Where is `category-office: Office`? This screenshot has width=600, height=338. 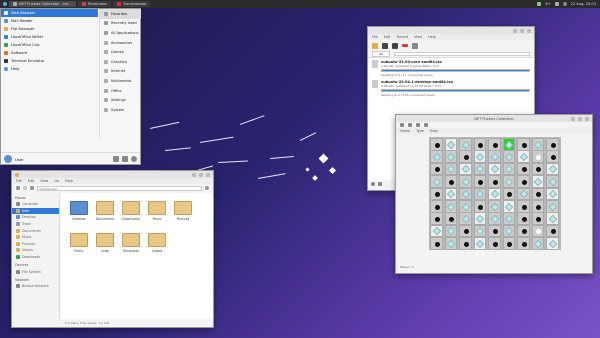 category-office: Office is located at coordinates (120, 91).